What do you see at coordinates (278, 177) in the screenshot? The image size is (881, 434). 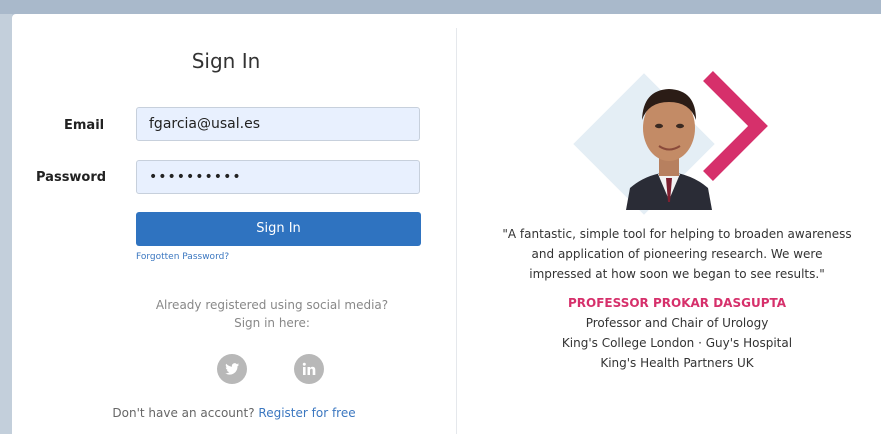 I see `password-field: ••••••••••` at bounding box center [278, 177].